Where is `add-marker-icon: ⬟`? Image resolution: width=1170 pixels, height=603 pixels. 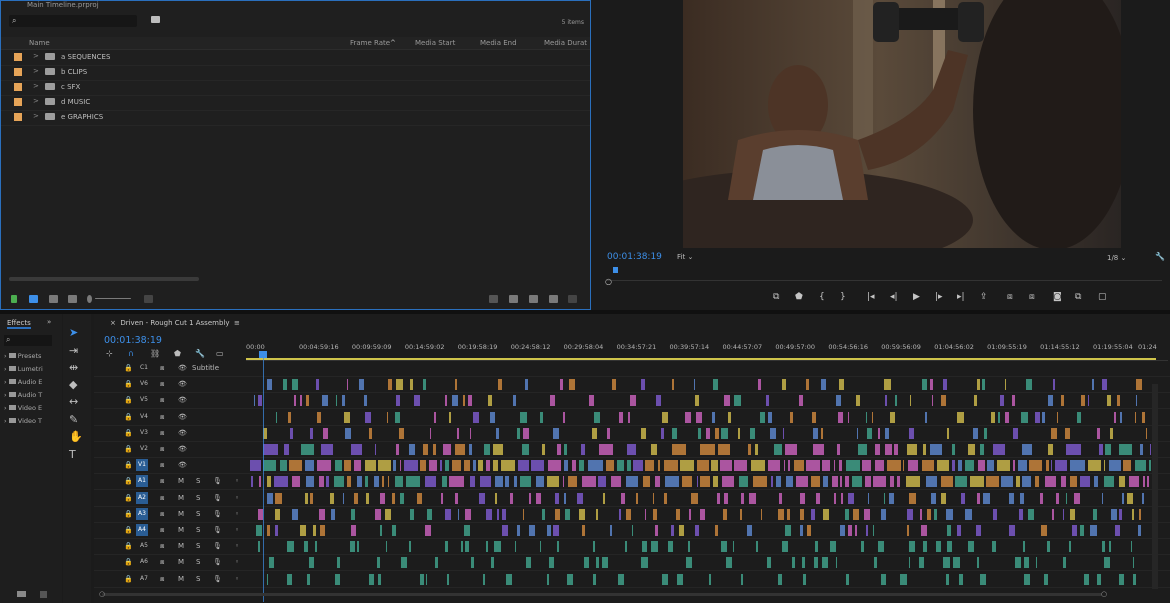 add-marker-icon: ⬟ is located at coordinates (177, 353).